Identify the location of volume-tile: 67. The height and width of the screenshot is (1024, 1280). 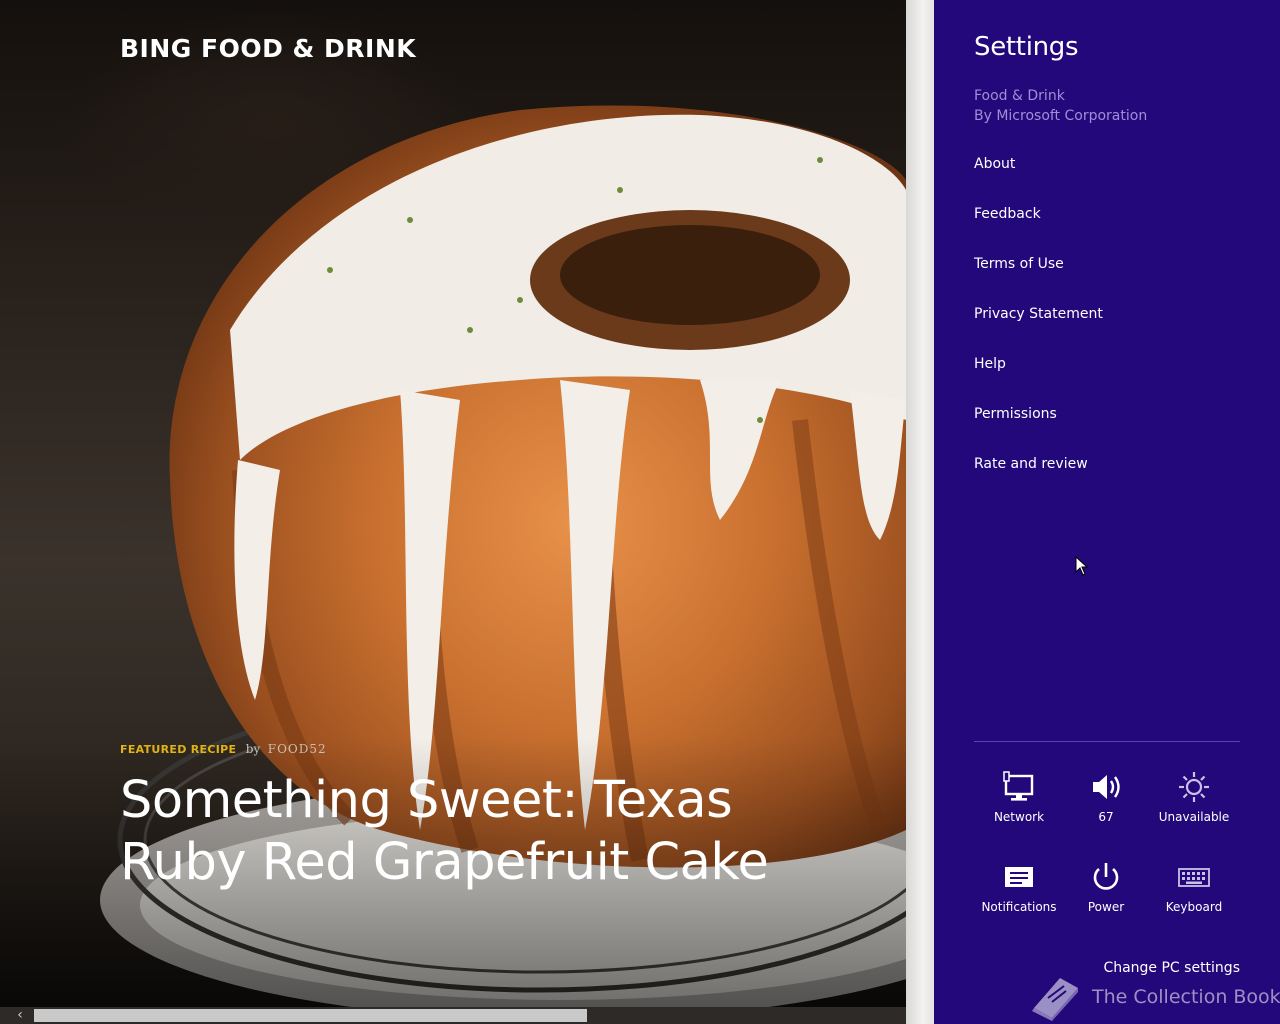
(1106, 797).